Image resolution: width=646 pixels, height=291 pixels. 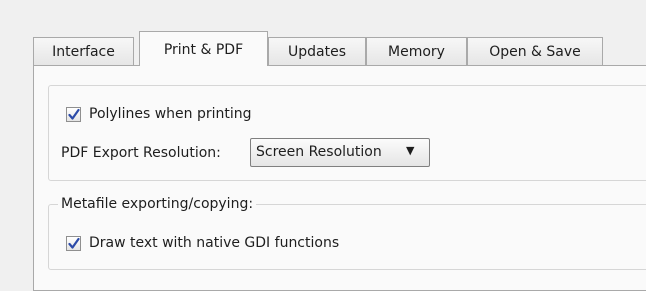 I want to click on polylines-checkbox, so click(x=73, y=114).